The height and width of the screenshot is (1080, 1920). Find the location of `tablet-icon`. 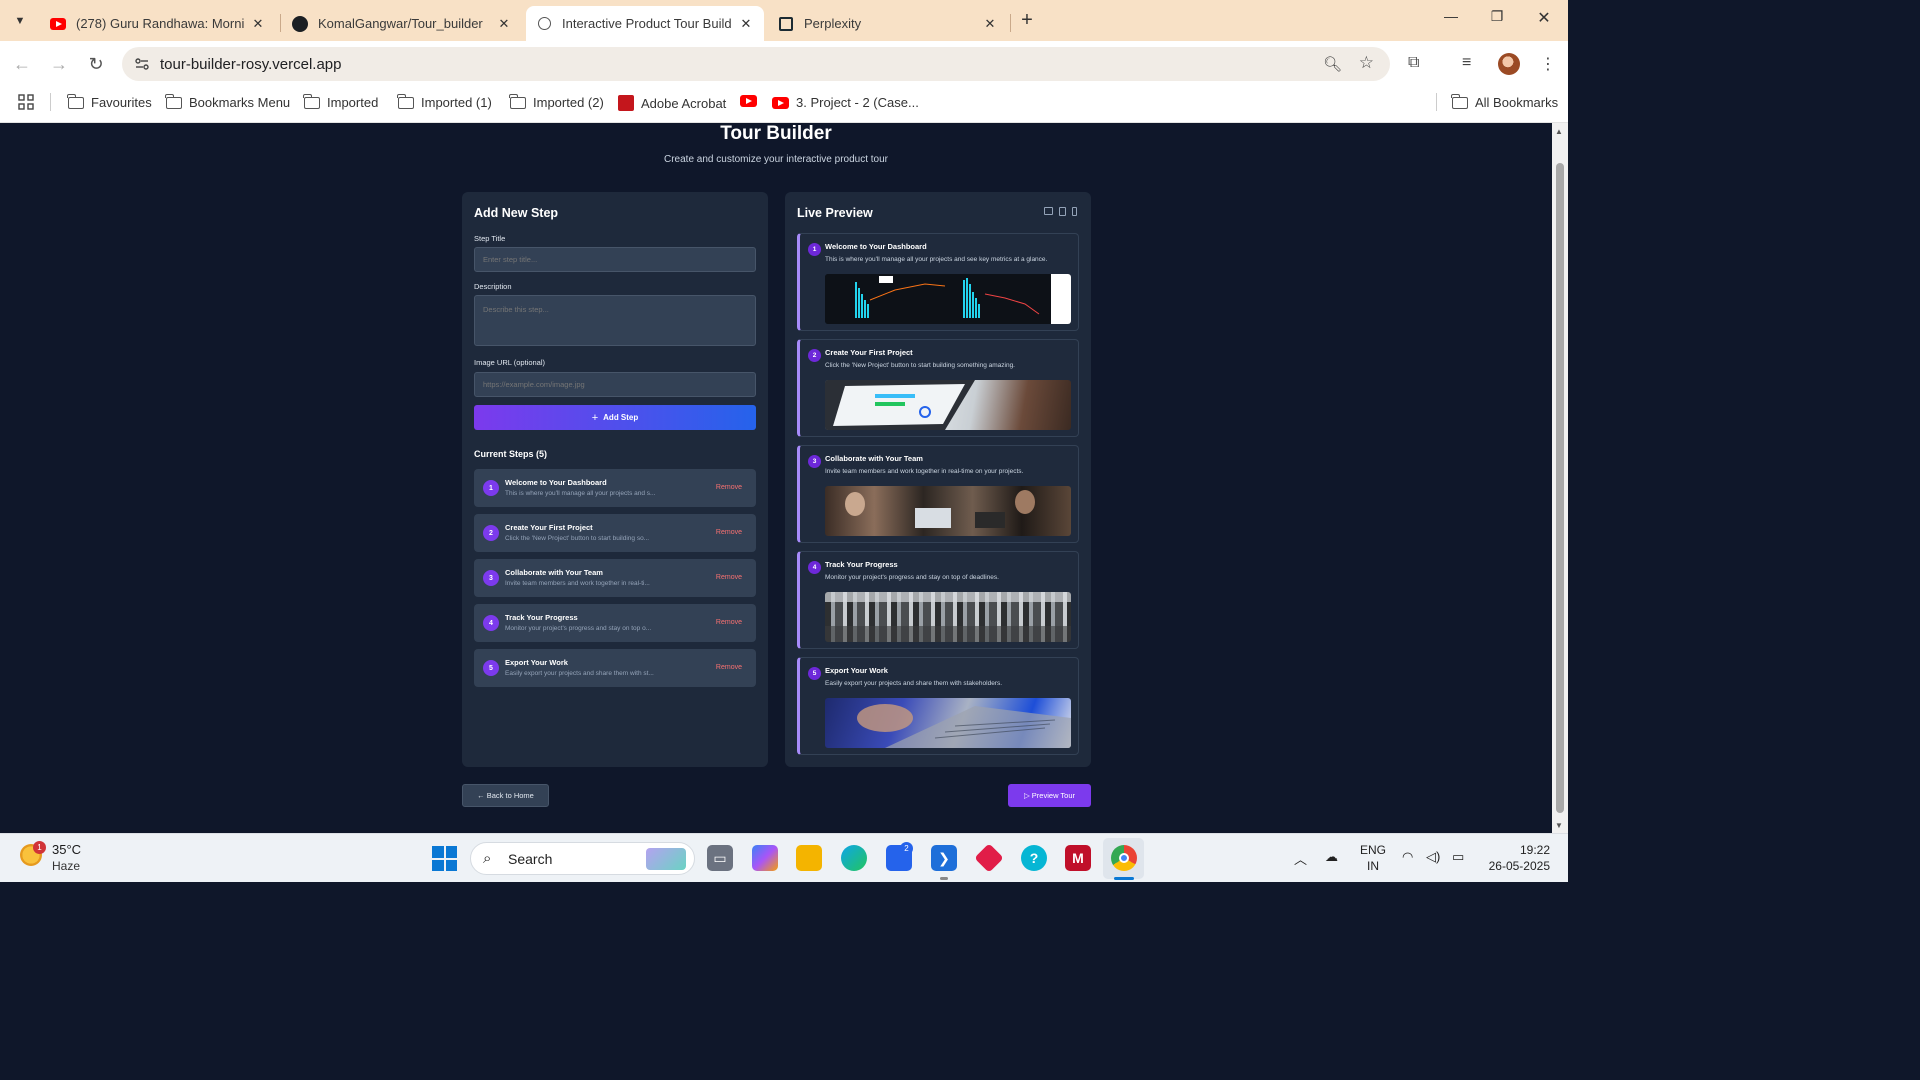

tablet-icon is located at coordinates (1062, 211).